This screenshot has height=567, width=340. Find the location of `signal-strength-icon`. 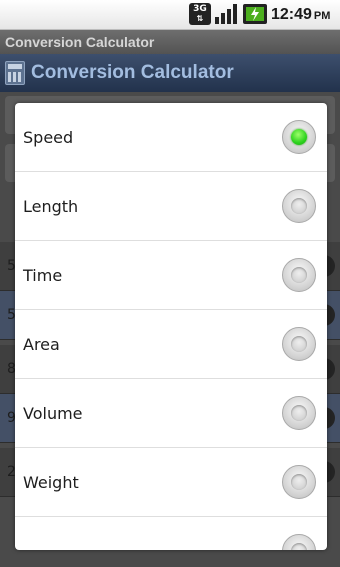

signal-strength-icon is located at coordinates (226, 14).